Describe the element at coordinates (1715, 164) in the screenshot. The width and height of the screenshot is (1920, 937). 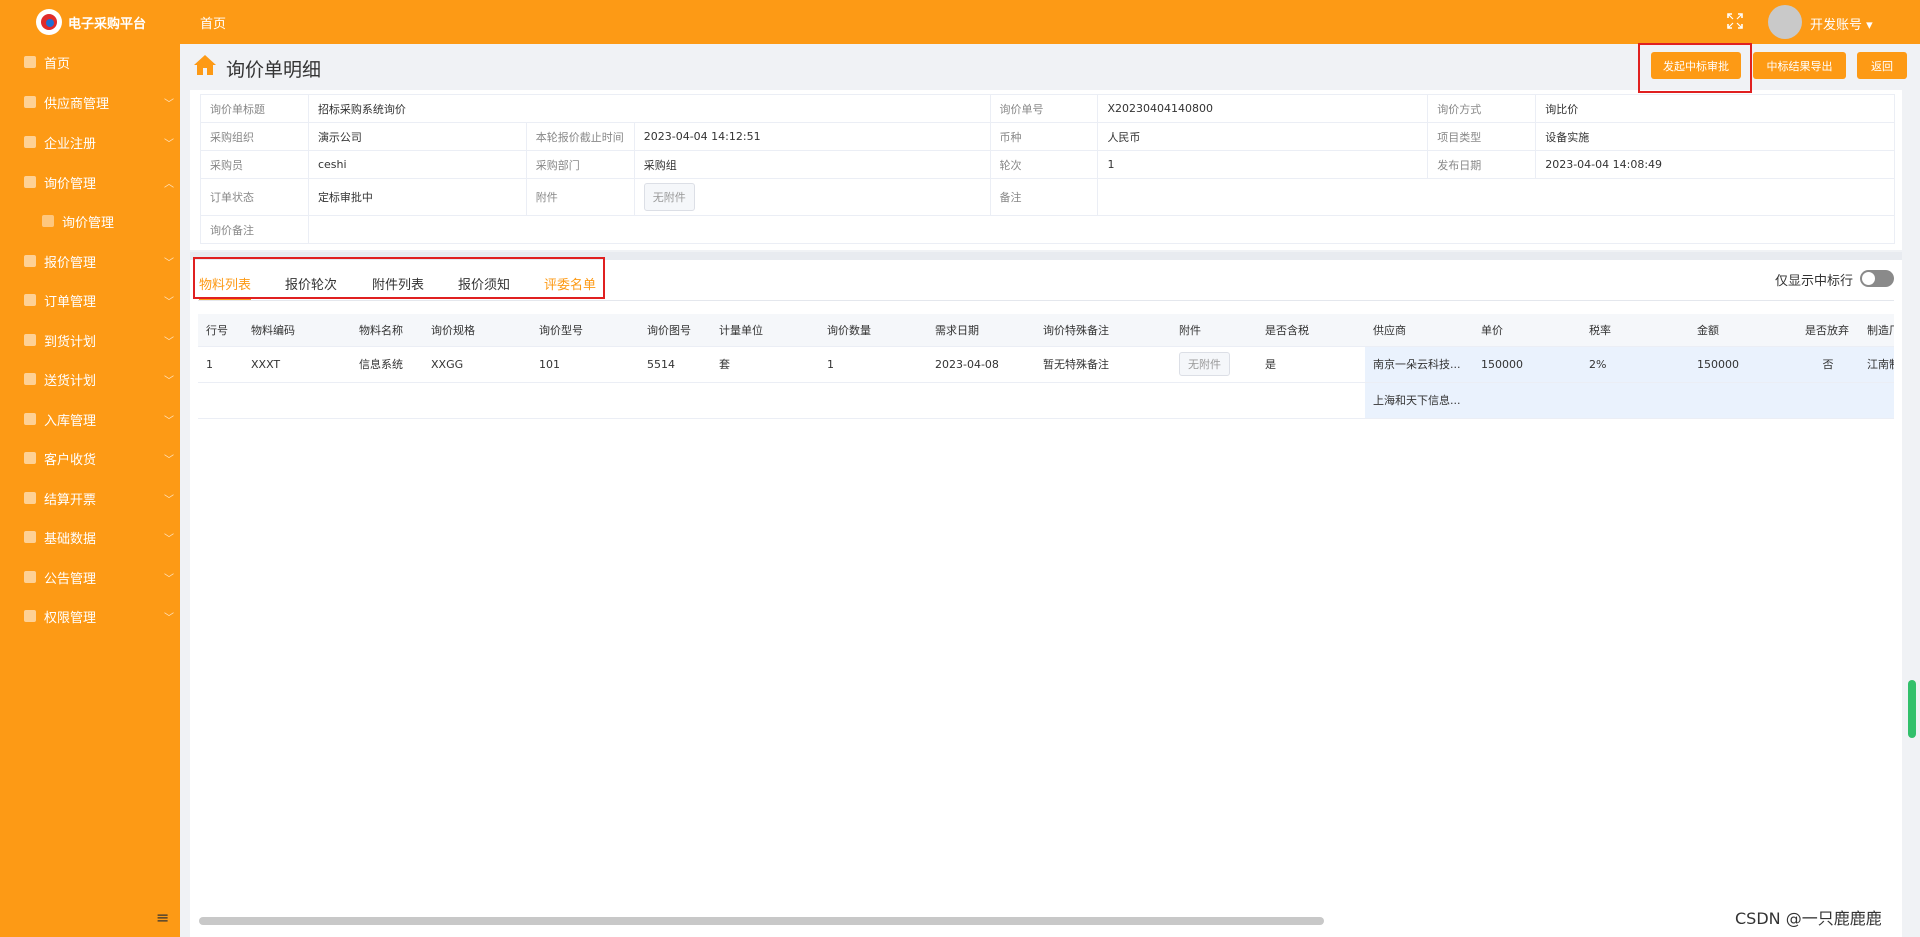
I see `info-value: 2023-04-04 14:08:49` at that location.